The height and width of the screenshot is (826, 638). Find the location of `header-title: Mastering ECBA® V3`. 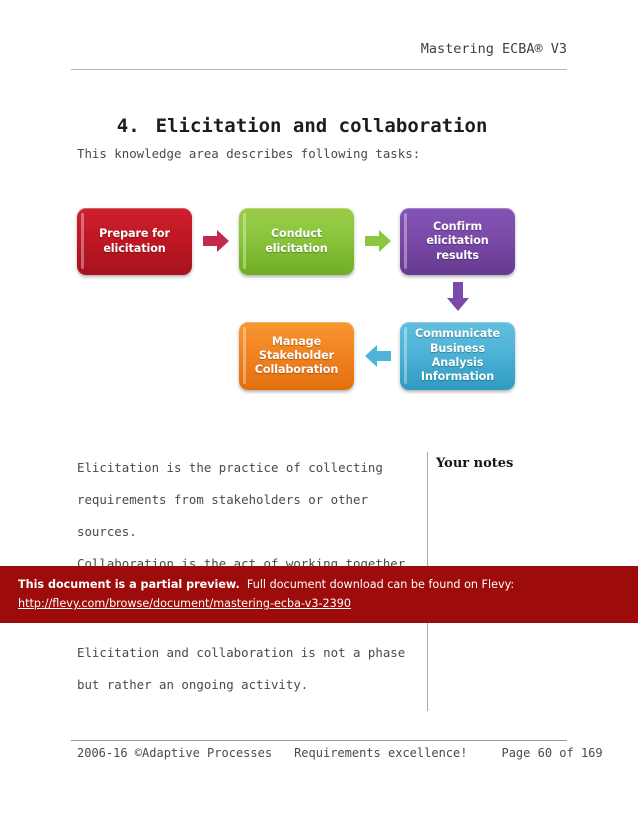

header-title: Mastering ECBA® V3 is located at coordinates (493, 49).